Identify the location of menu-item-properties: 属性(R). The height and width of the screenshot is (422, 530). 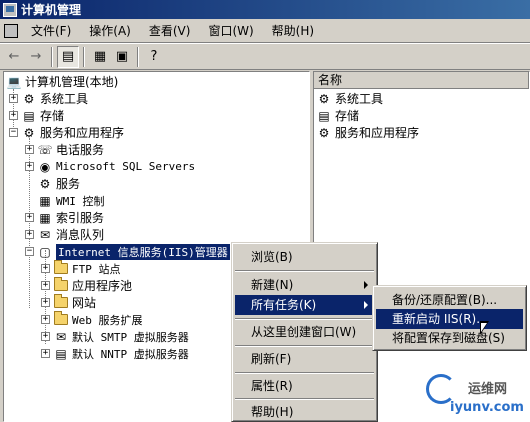
(304, 386).